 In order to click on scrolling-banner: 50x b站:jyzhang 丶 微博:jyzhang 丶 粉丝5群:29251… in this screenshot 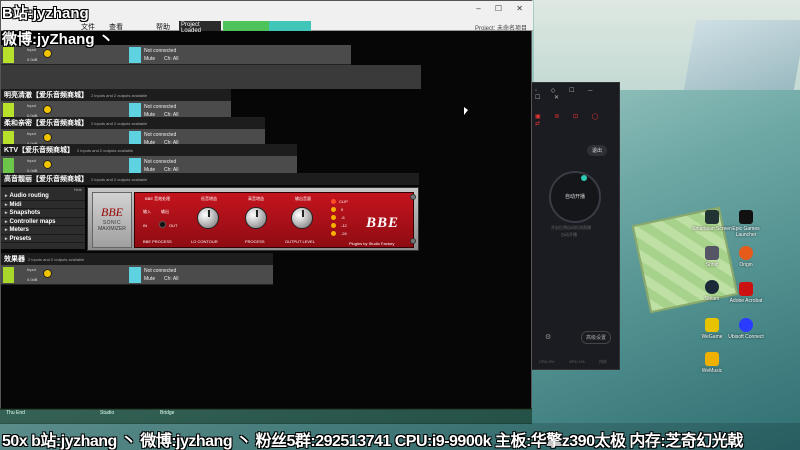, I will do `click(372, 441)`.